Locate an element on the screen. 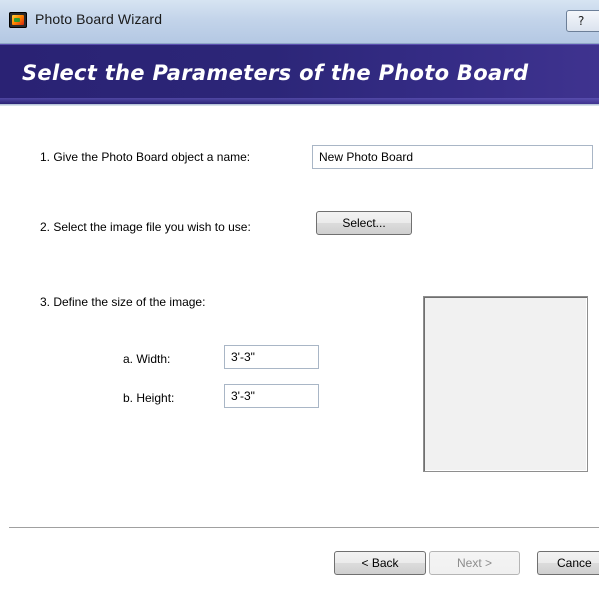 Image resolution: width=599 pixels, height=596 pixels. help-button: ? is located at coordinates (582, 21).